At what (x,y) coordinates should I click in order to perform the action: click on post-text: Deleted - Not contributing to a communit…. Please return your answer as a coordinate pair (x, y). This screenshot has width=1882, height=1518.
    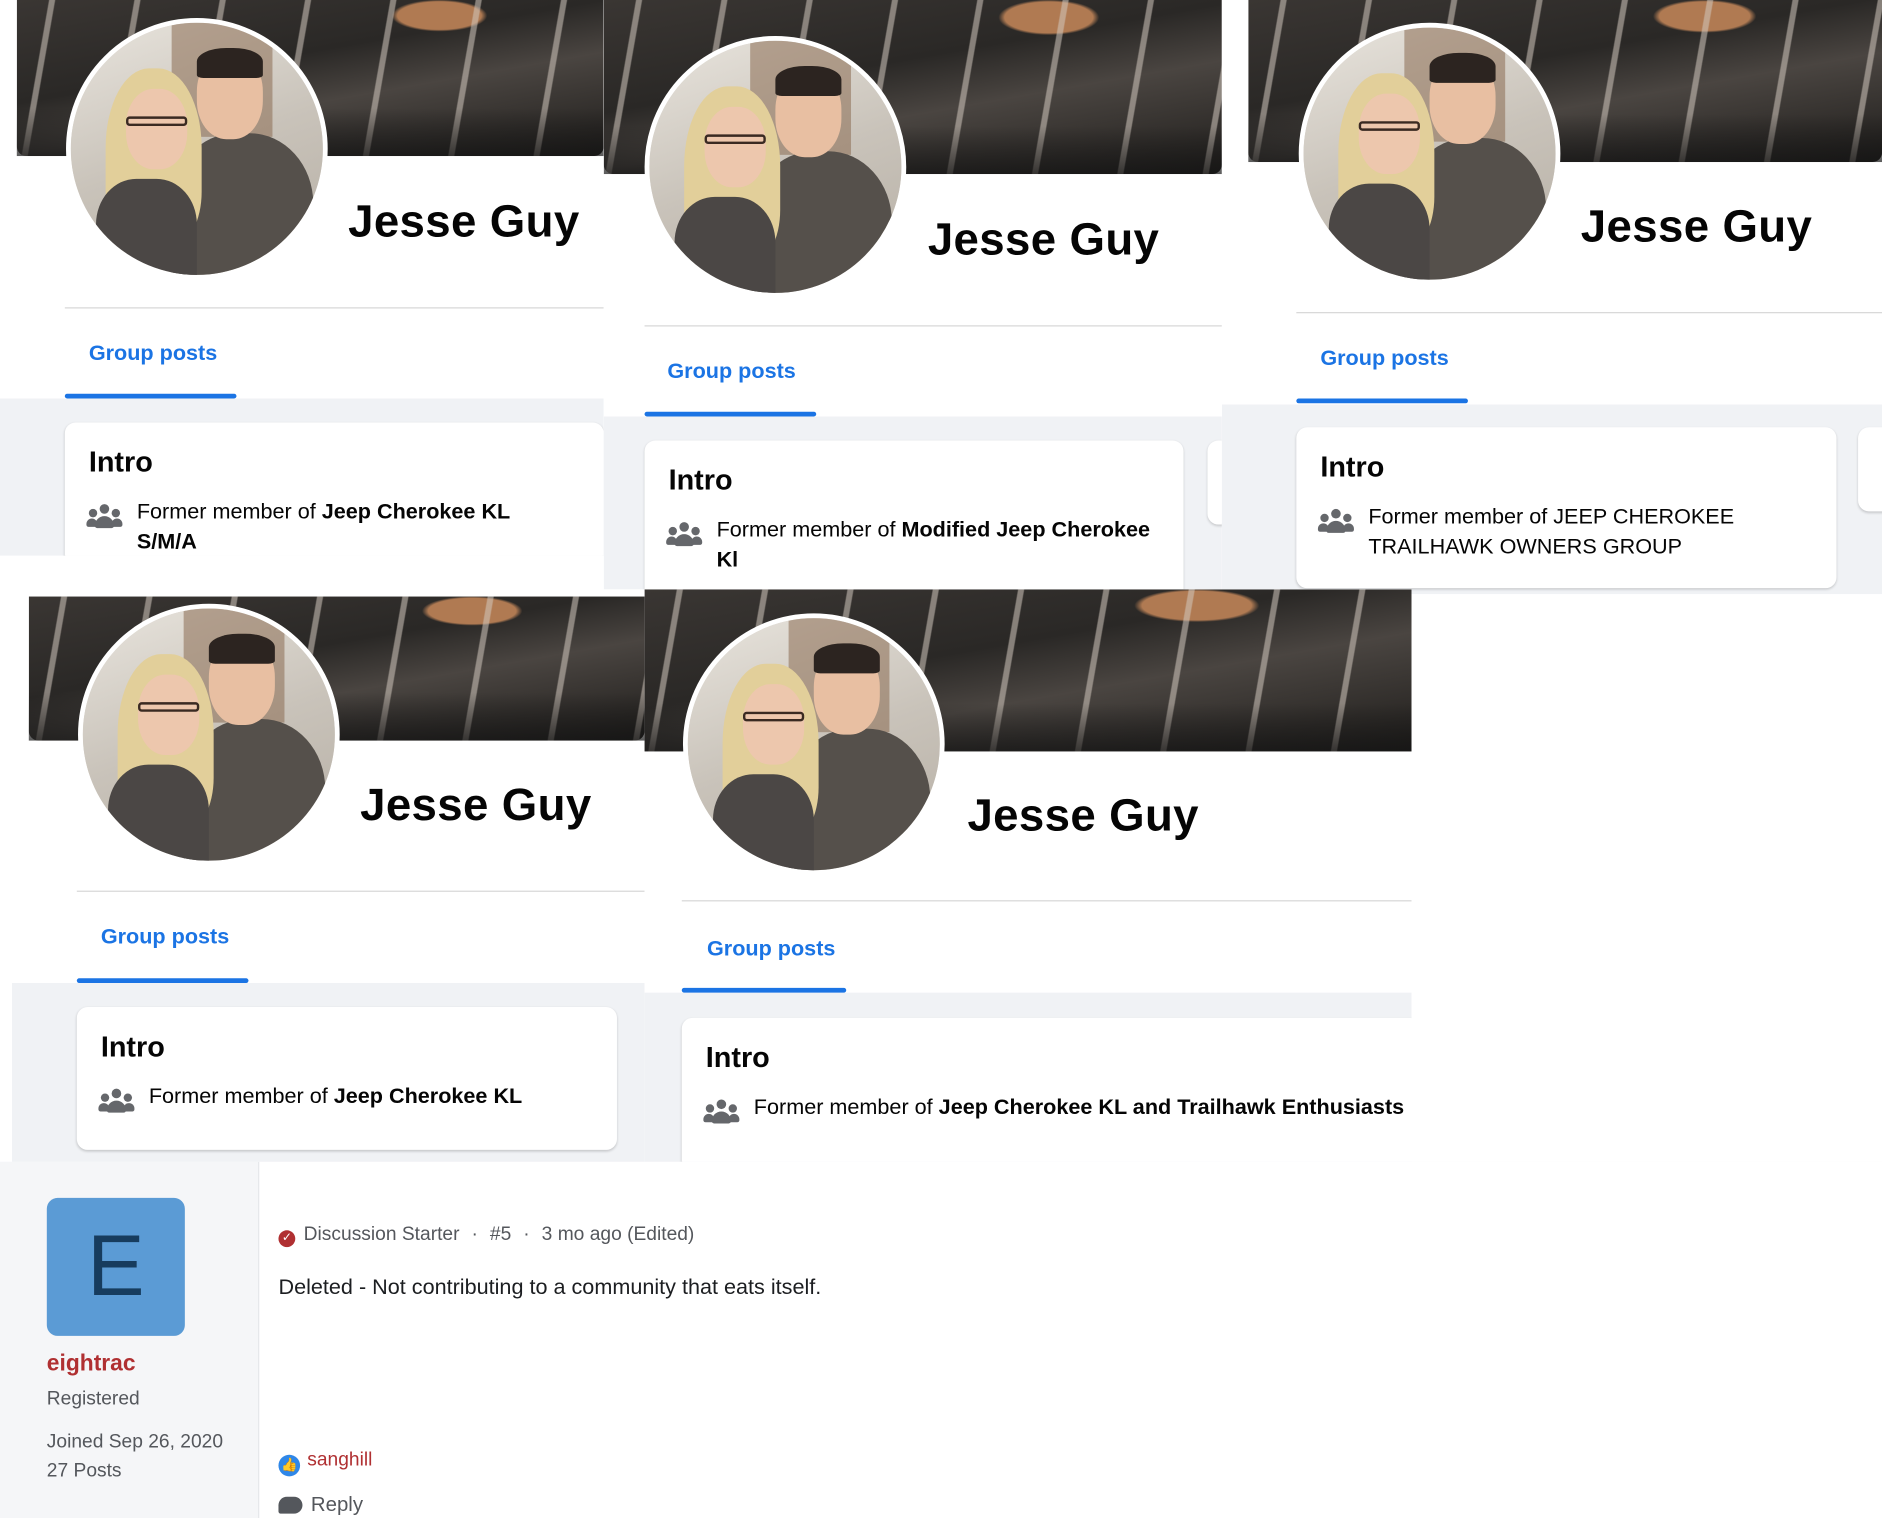
    Looking at the image, I should click on (550, 1286).